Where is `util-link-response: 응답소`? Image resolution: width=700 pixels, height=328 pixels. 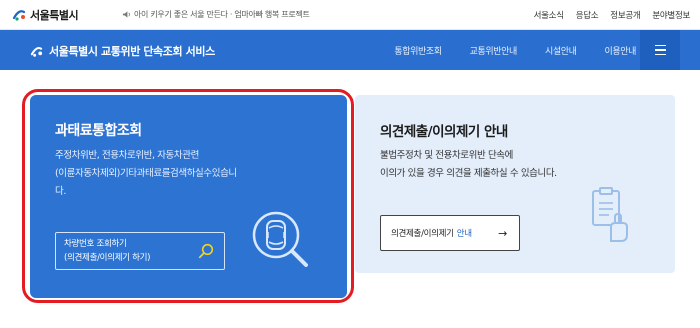
util-link-response: 응답소 is located at coordinates (587, 15).